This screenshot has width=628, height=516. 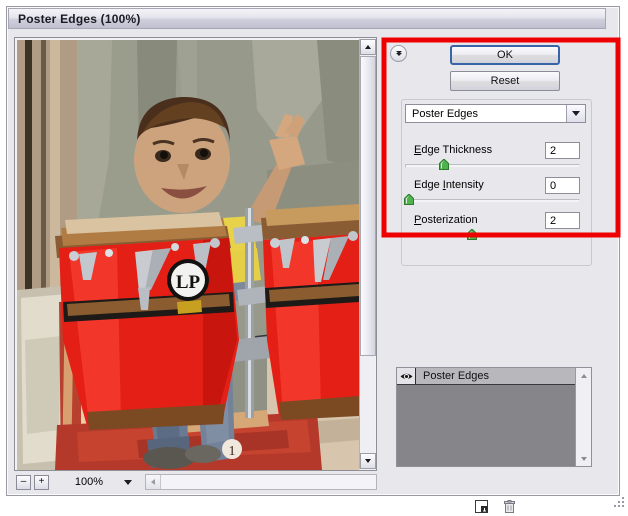 I want to click on preview-horizontal-scrollbar, so click(x=261, y=482).